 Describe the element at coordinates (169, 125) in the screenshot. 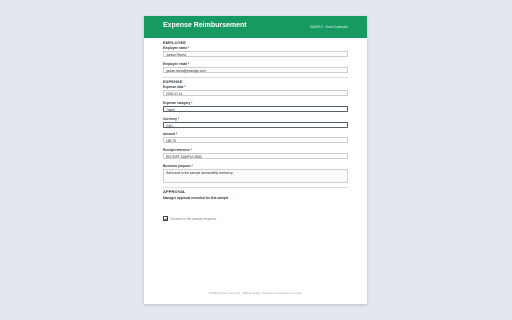

I see `currency-value: CAD` at that location.